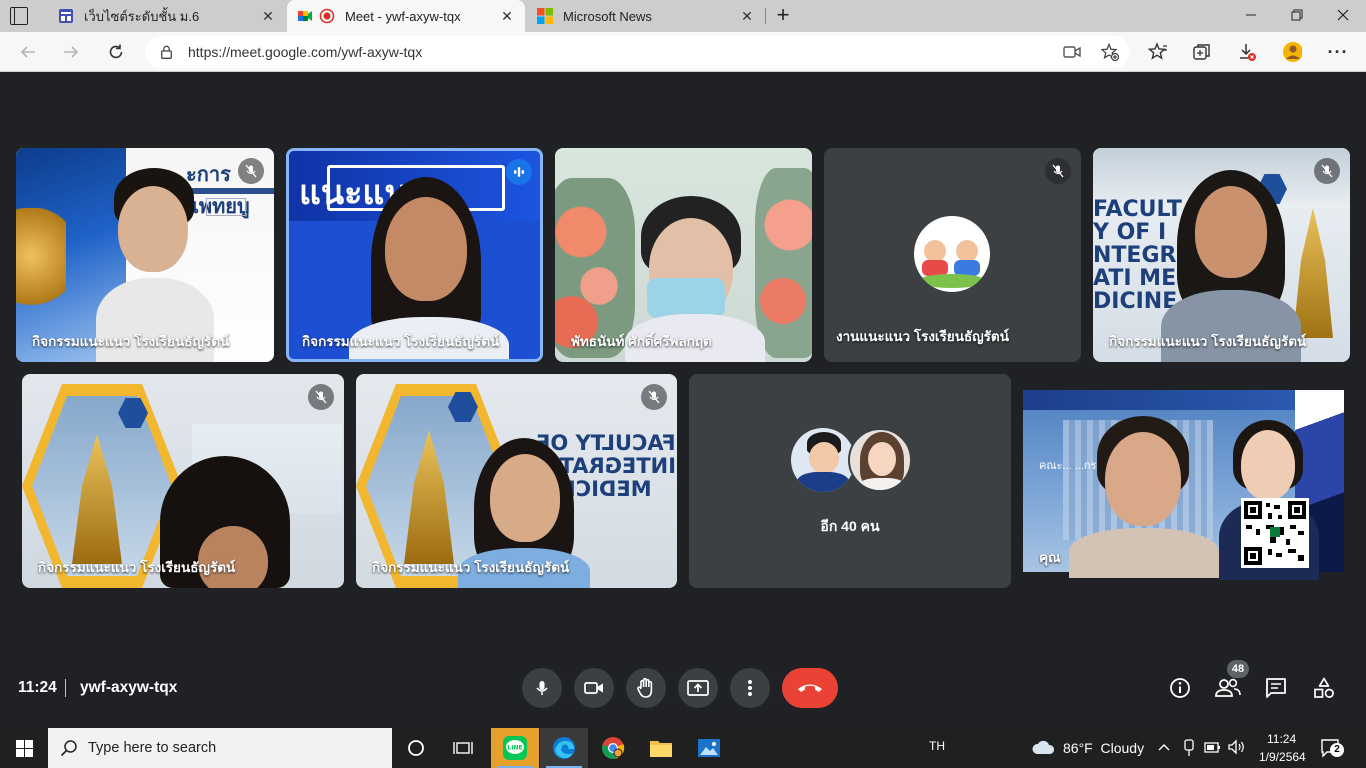 The width and height of the screenshot is (1366, 768). I want to click on collections-icon, so click(1202, 52).